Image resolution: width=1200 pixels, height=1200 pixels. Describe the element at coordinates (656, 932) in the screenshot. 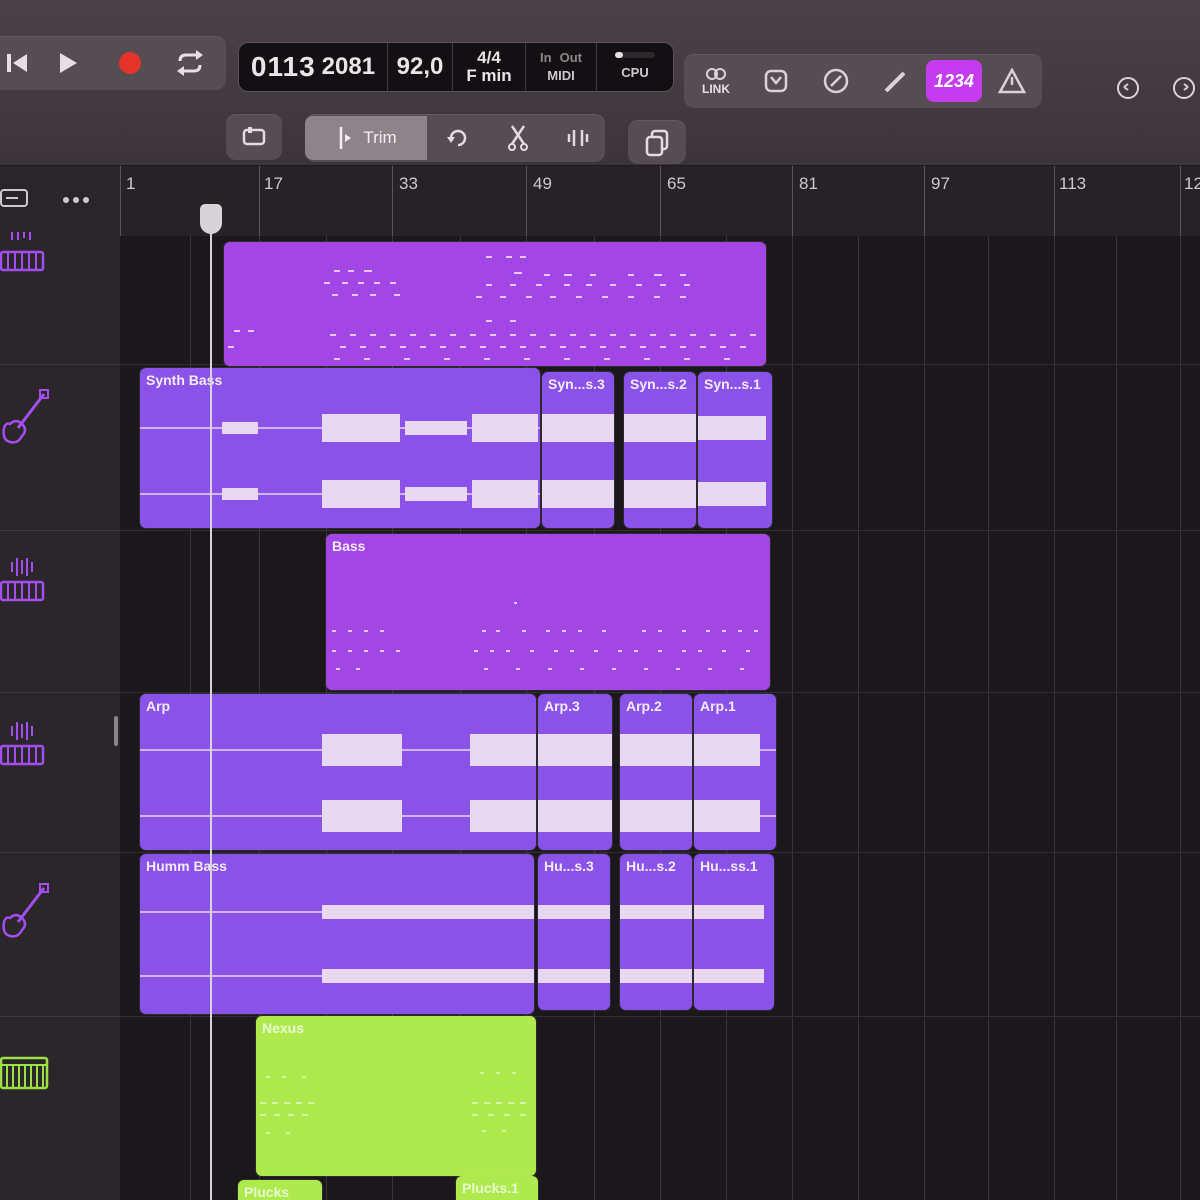

I see `audio-region-humm-bass-2: Hu...s.2` at that location.